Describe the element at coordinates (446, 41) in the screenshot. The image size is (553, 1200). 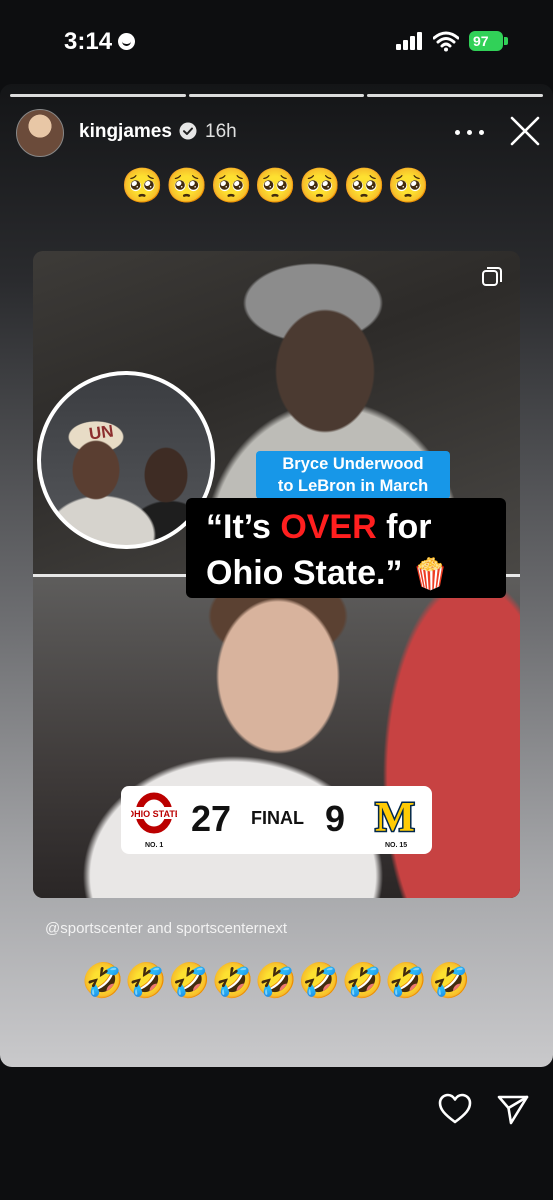
I see `wifi-icon` at that location.